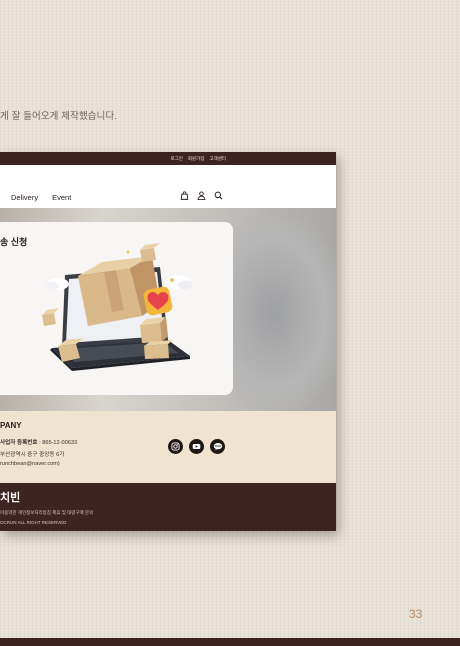 Image resolution: width=460 pixels, height=646 pixels. What do you see at coordinates (184, 195) in the screenshot?
I see `bag-icon` at bounding box center [184, 195].